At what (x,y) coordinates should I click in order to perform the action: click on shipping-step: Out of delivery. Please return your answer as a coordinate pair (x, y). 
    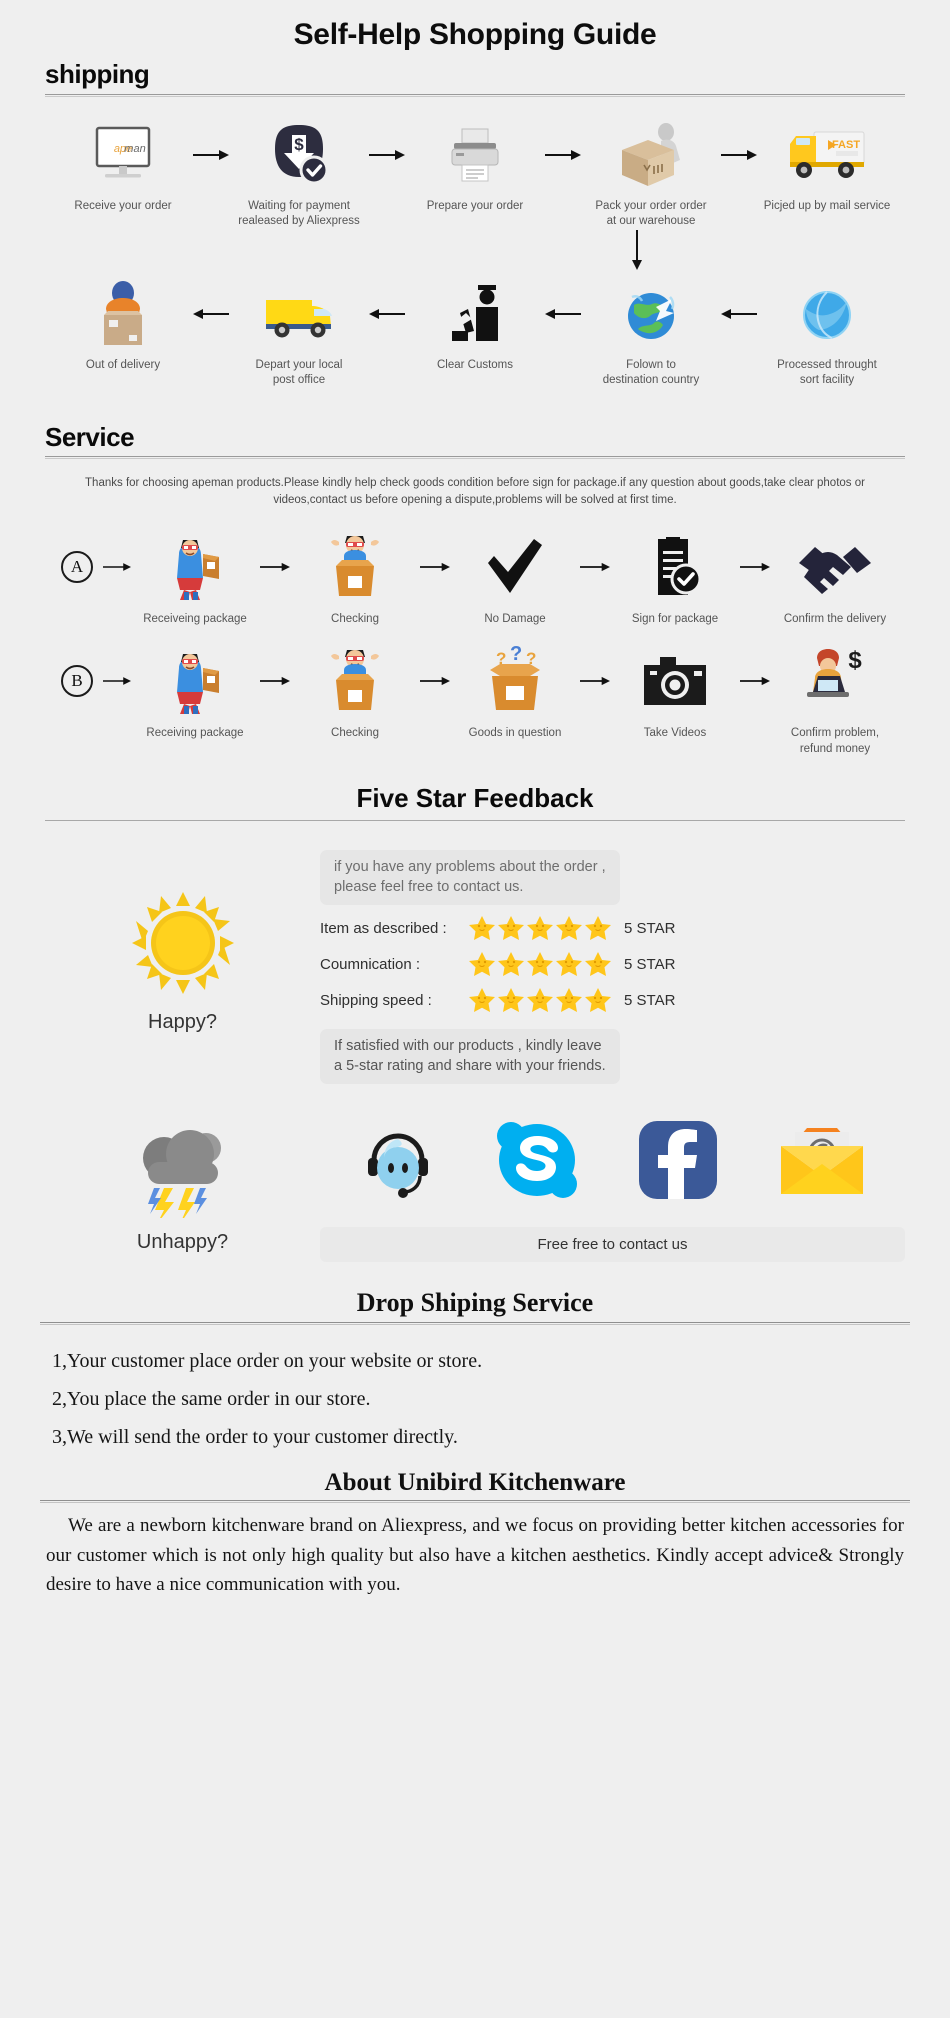
    Looking at the image, I should click on (123, 326).